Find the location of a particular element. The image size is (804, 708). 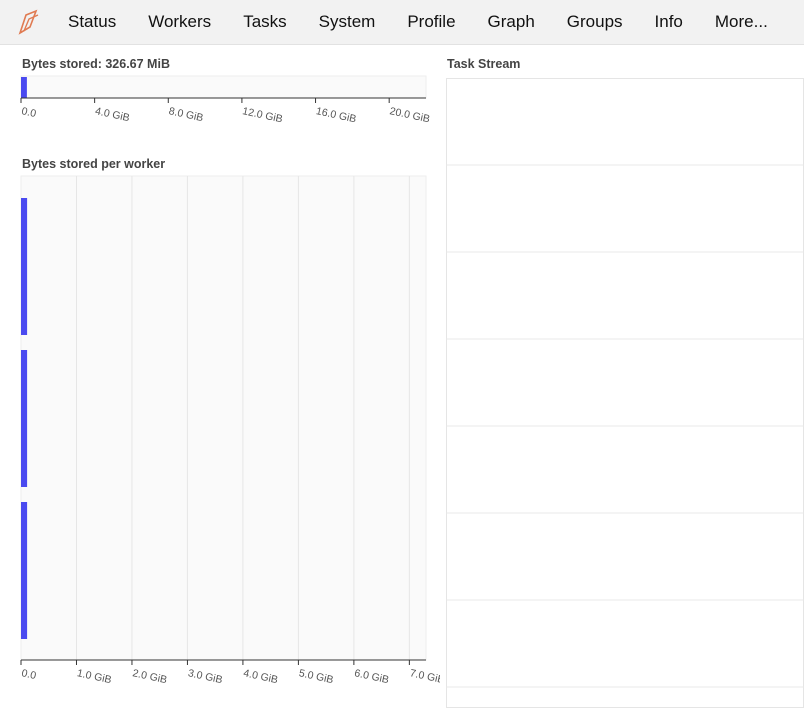

nav-graph: Graph is located at coordinates (511, 22).